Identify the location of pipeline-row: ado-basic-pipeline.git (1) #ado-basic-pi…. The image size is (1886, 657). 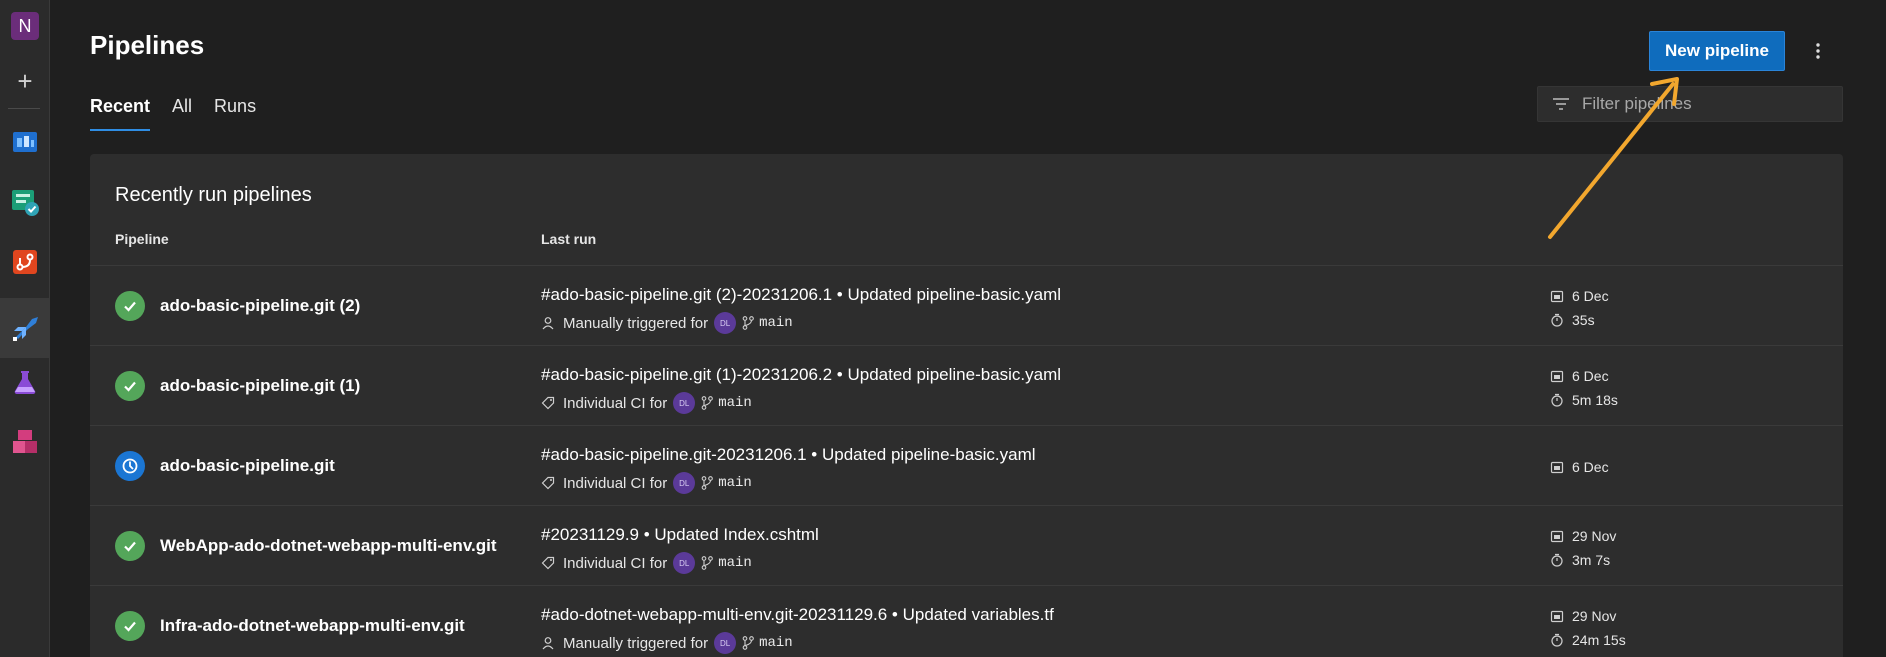
(966, 385).